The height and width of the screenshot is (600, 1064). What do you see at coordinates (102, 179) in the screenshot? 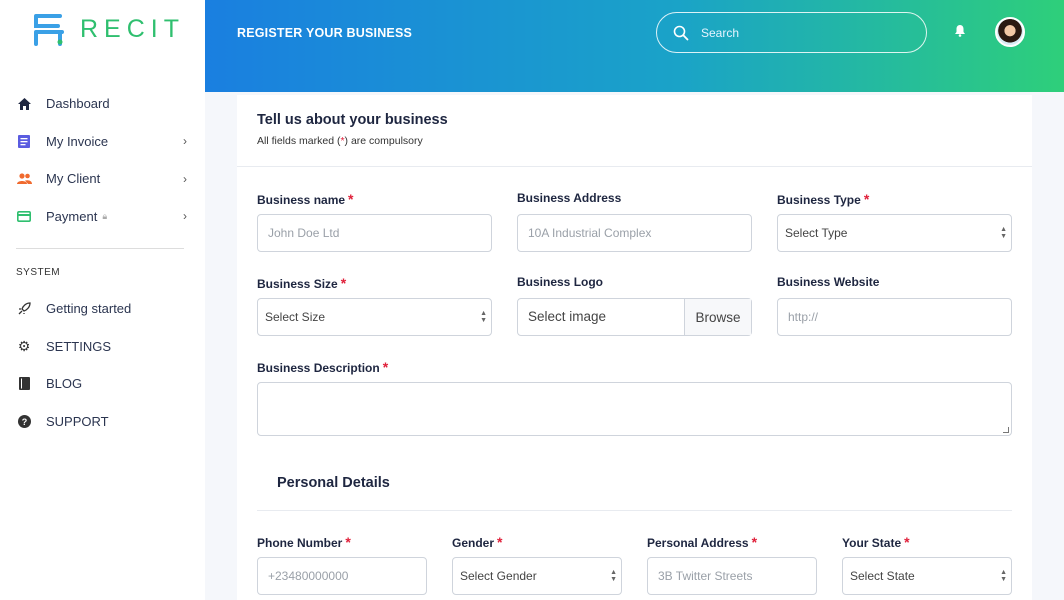
I see `sidebar-item-client: My Client ›` at bounding box center [102, 179].